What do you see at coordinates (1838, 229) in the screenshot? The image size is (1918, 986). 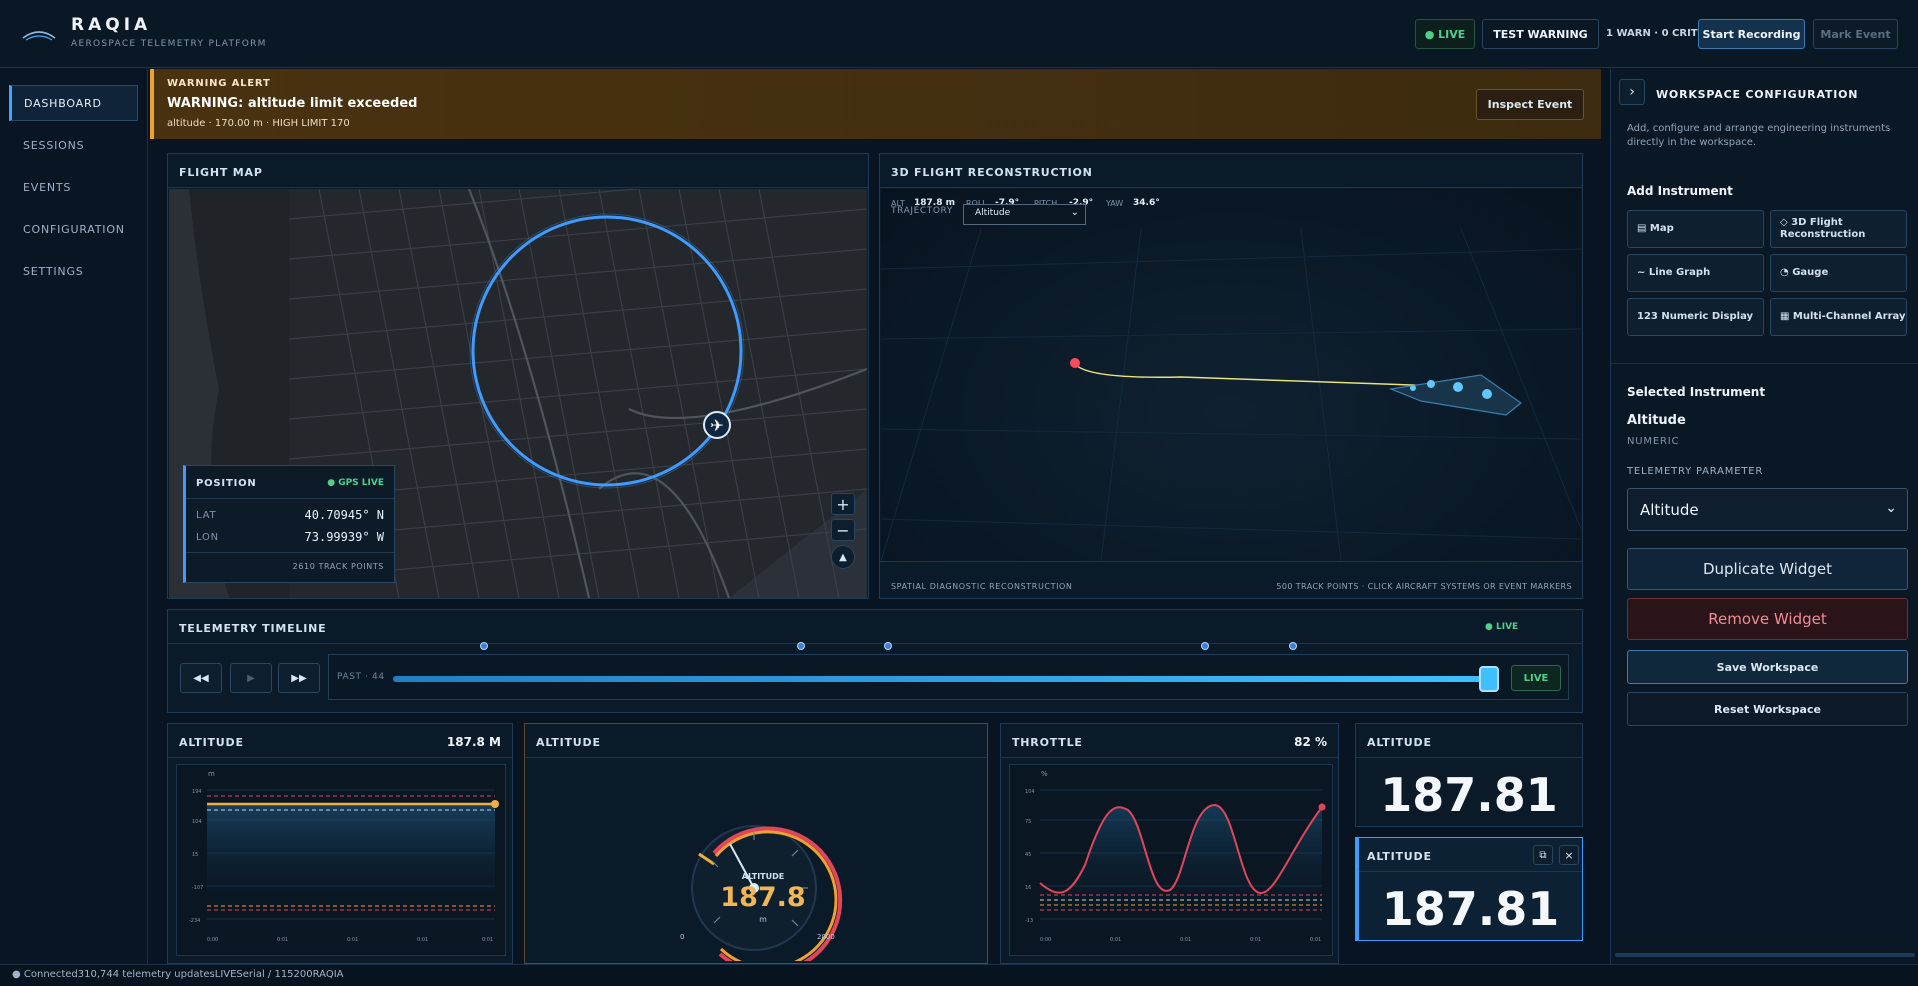 I see `add-3d-reconstruction-button: ◇ 3D Flight Reconstruction` at bounding box center [1838, 229].